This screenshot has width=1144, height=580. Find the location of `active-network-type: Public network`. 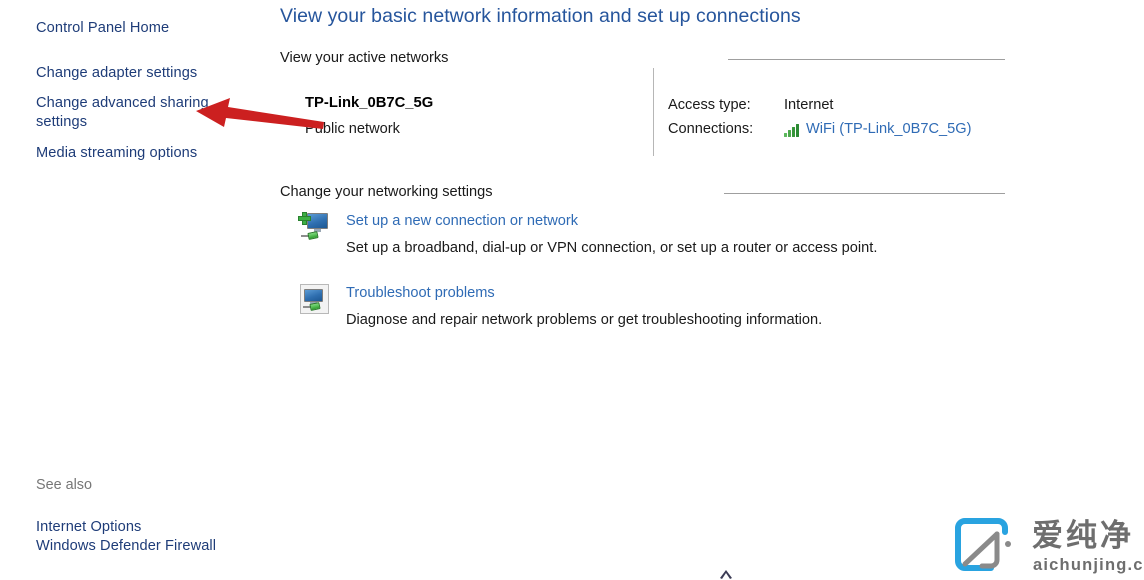

active-network-type: Public network is located at coordinates (352, 129).